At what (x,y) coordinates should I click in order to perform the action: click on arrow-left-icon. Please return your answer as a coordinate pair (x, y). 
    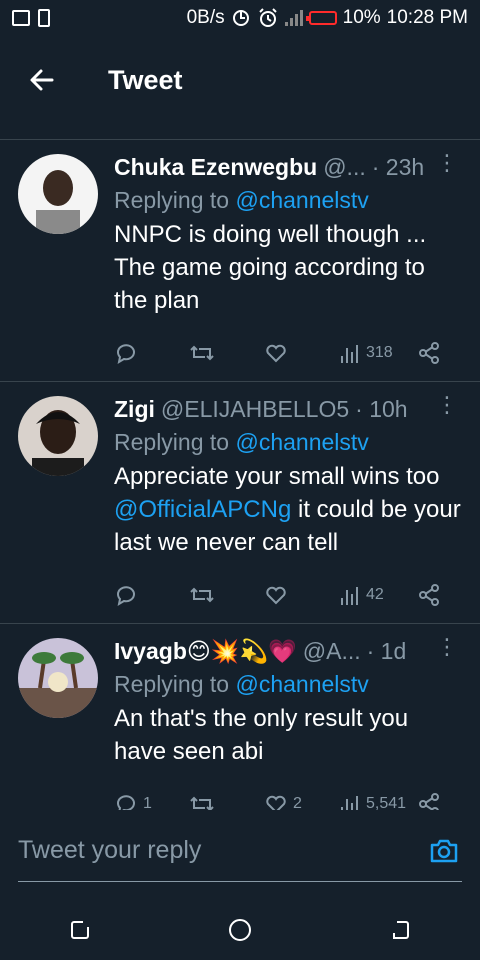
    Looking at the image, I should click on (42, 80).